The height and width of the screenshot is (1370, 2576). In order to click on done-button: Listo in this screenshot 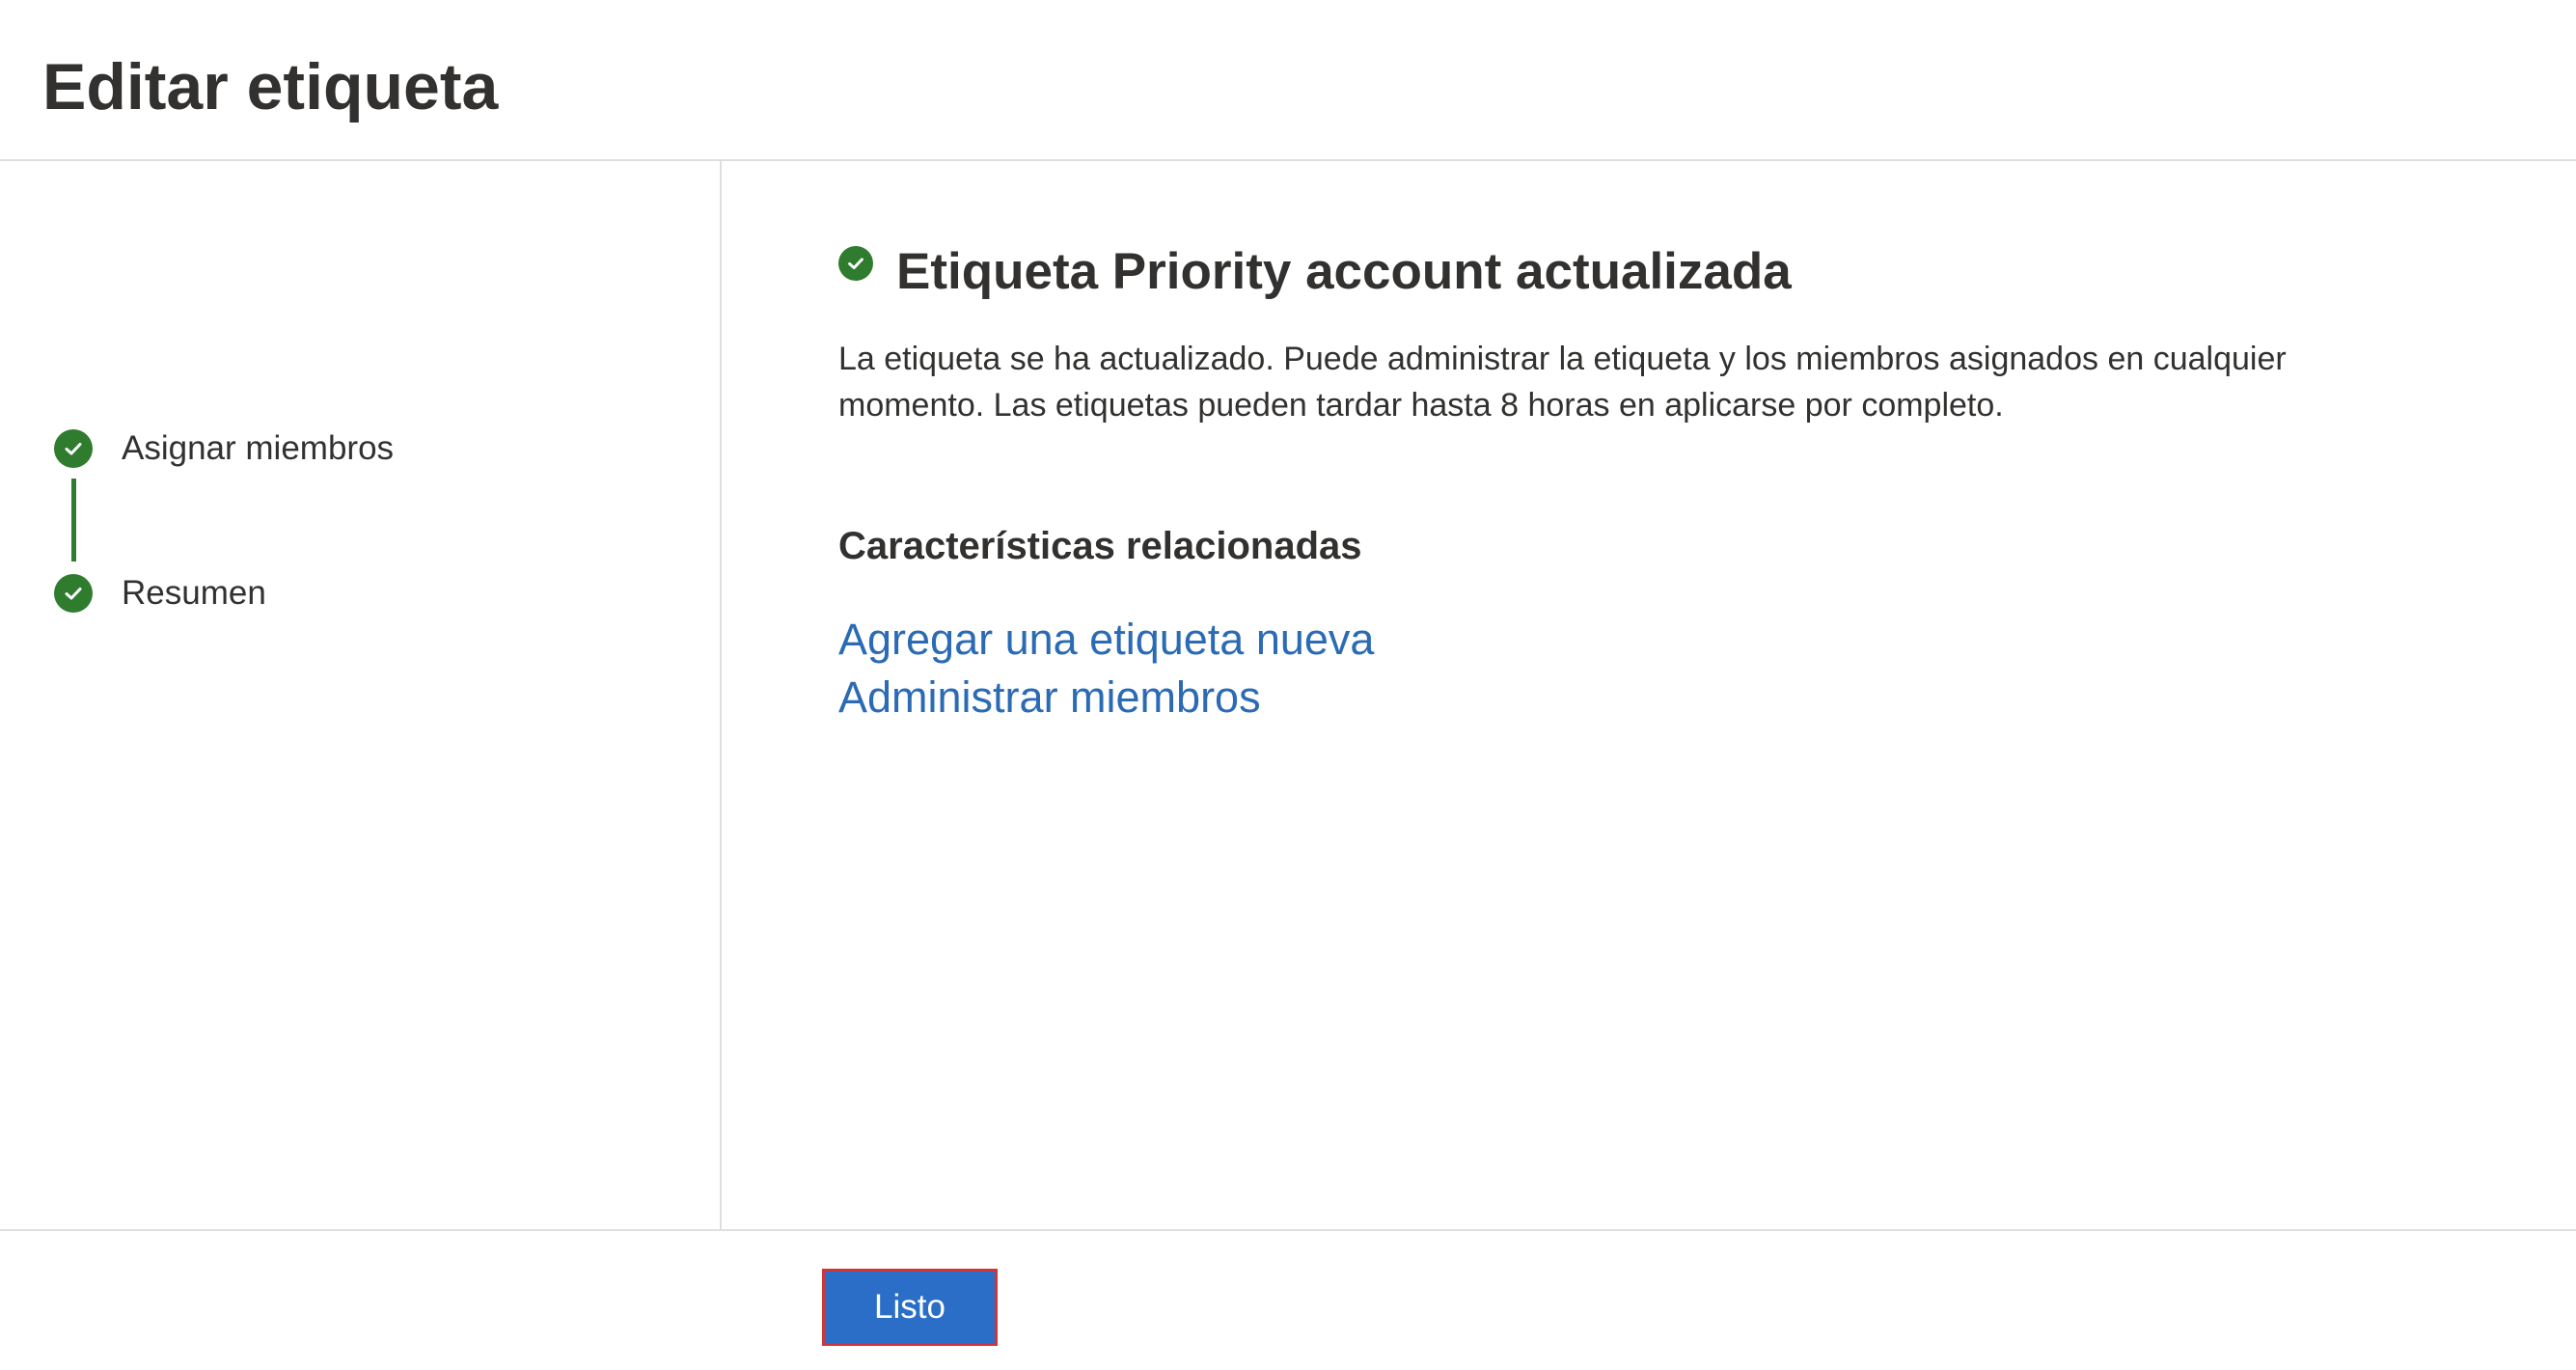, I will do `click(910, 1307)`.